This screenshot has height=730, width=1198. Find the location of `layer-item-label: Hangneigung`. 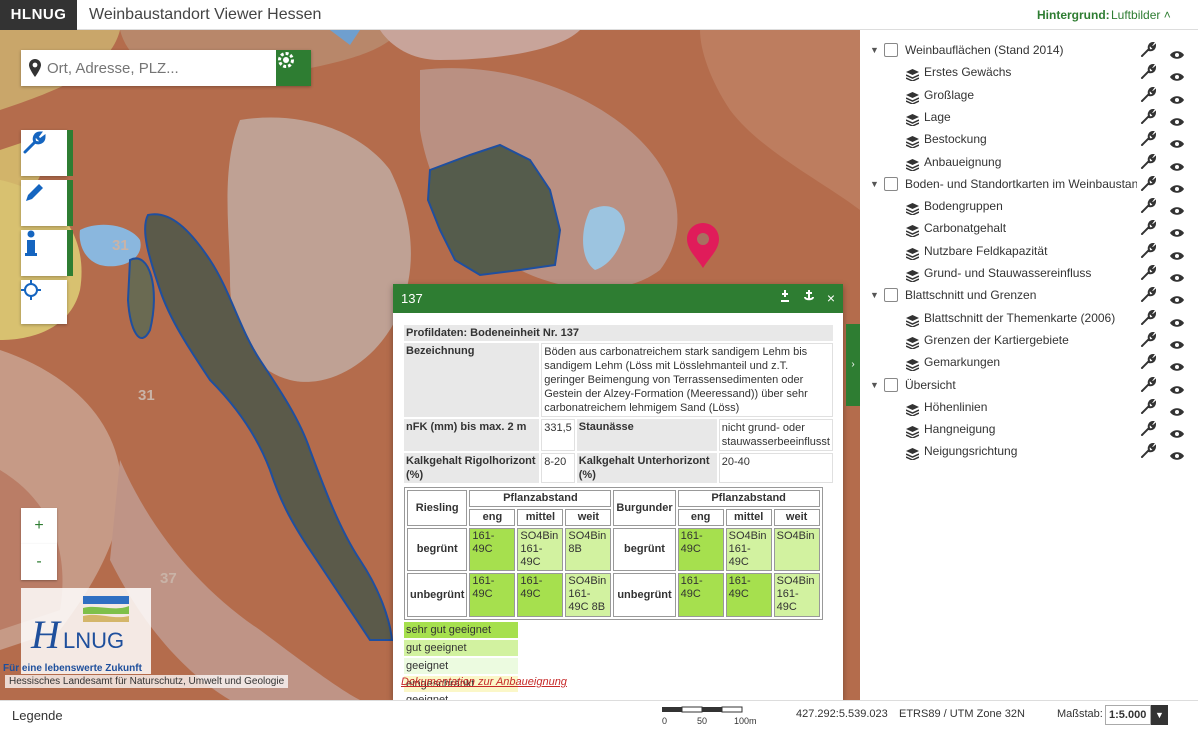

layer-item-label: Hangneigung is located at coordinates (960, 429).